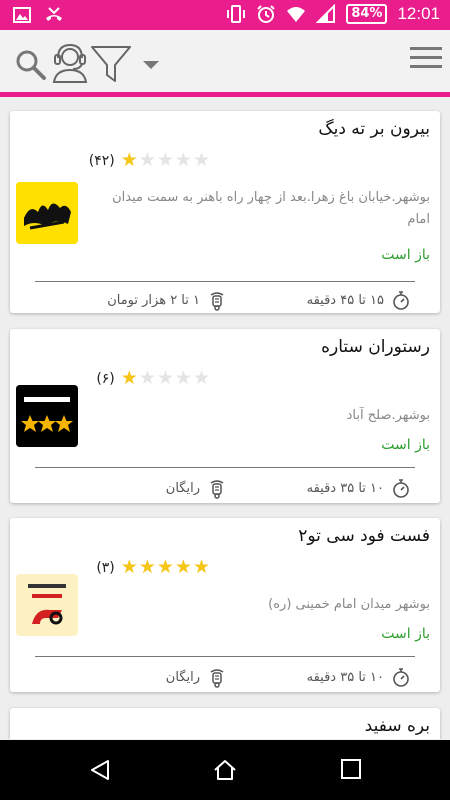 The height and width of the screenshot is (800, 450). I want to click on chevron-down-icon, so click(151, 65).